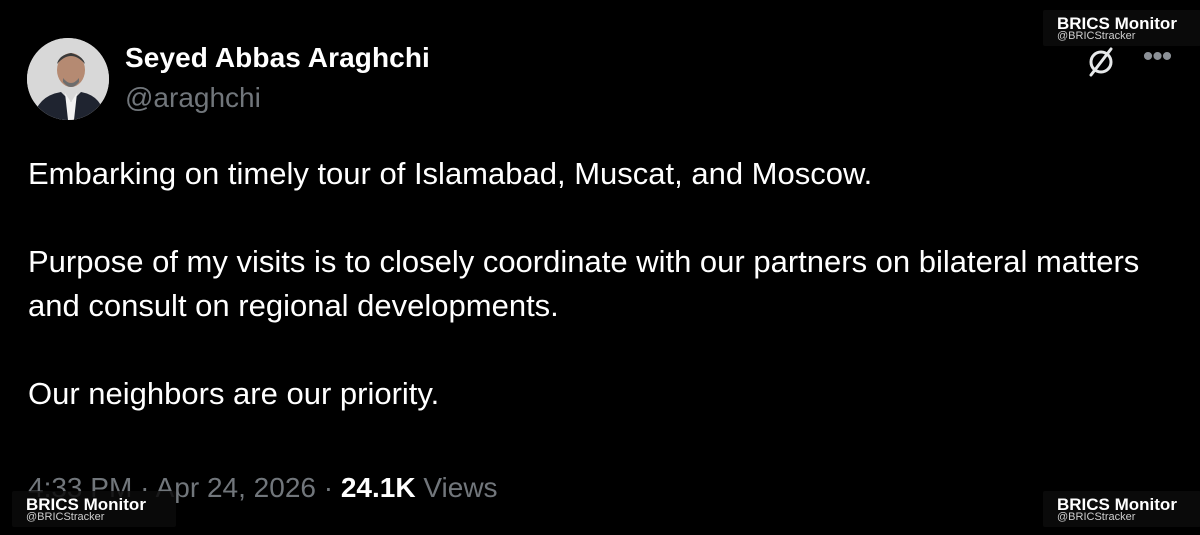 Image resolution: width=1200 pixels, height=535 pixels. What do you see at coordinates (234, 393) in the screenshot?
I see `tweet-paragraph: Our neighbors are our priority.` at bounding box center [234, 393].